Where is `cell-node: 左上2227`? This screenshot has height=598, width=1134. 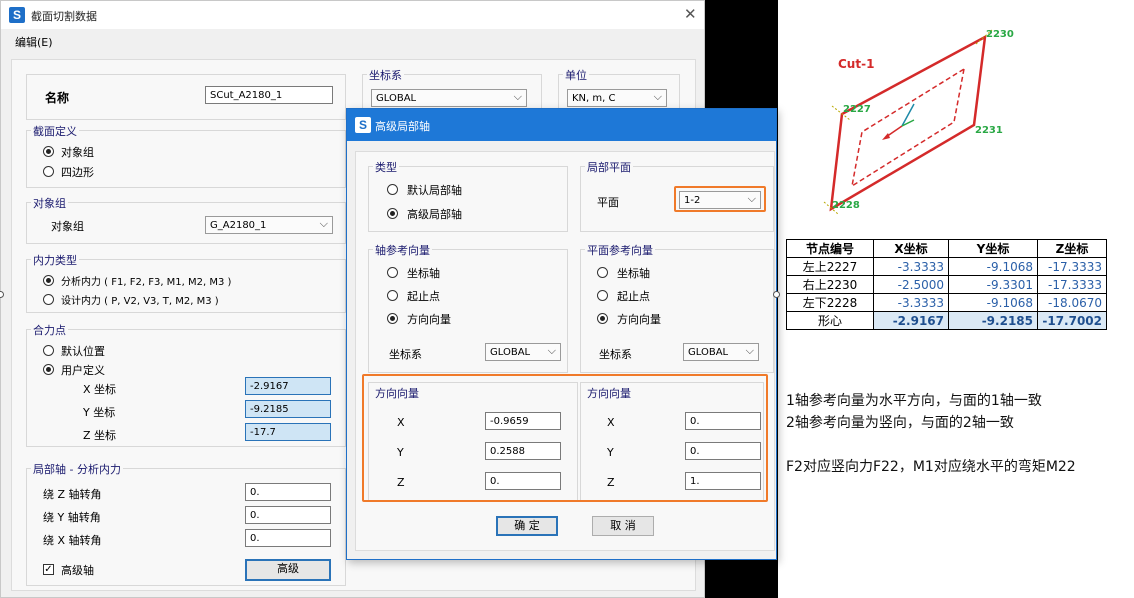 cell-node: 左上2227 is located at coordinates (830, 266).